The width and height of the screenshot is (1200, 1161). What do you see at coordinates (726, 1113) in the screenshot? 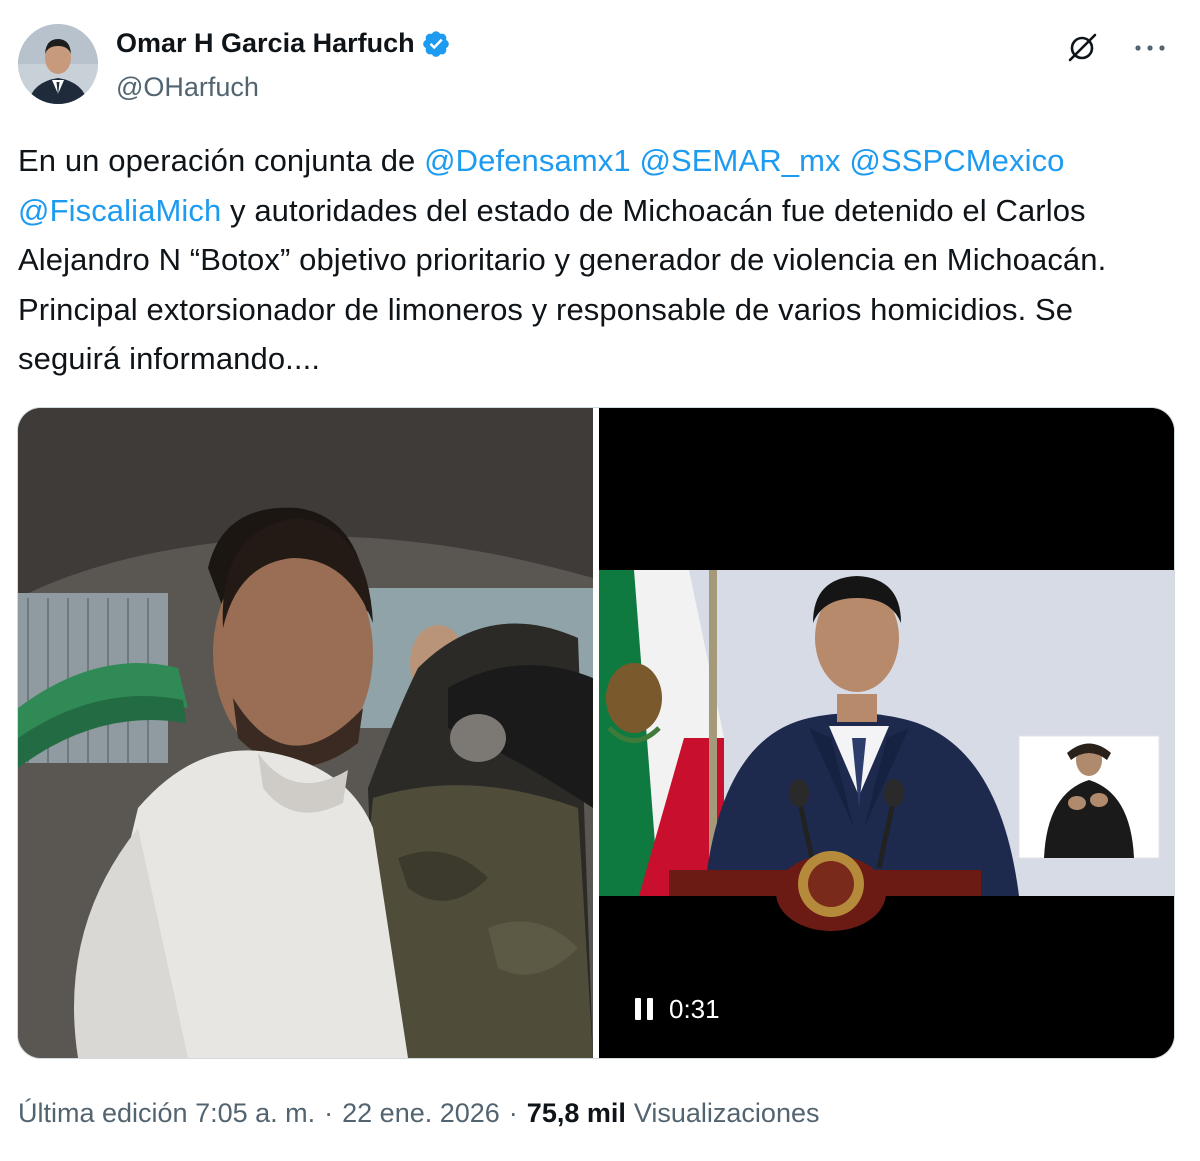
I see `views-label: Visualizaciones` at bounding box center [726, 1113].